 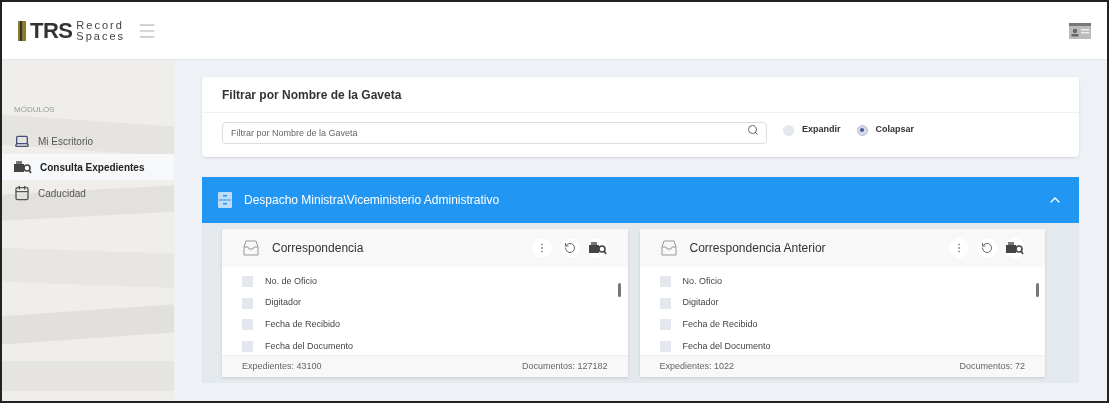 What do you see at coordinates (318, 248) in the screenshot?
I see `drawer-title: Correspondencia` at bounding box center [318, 248].